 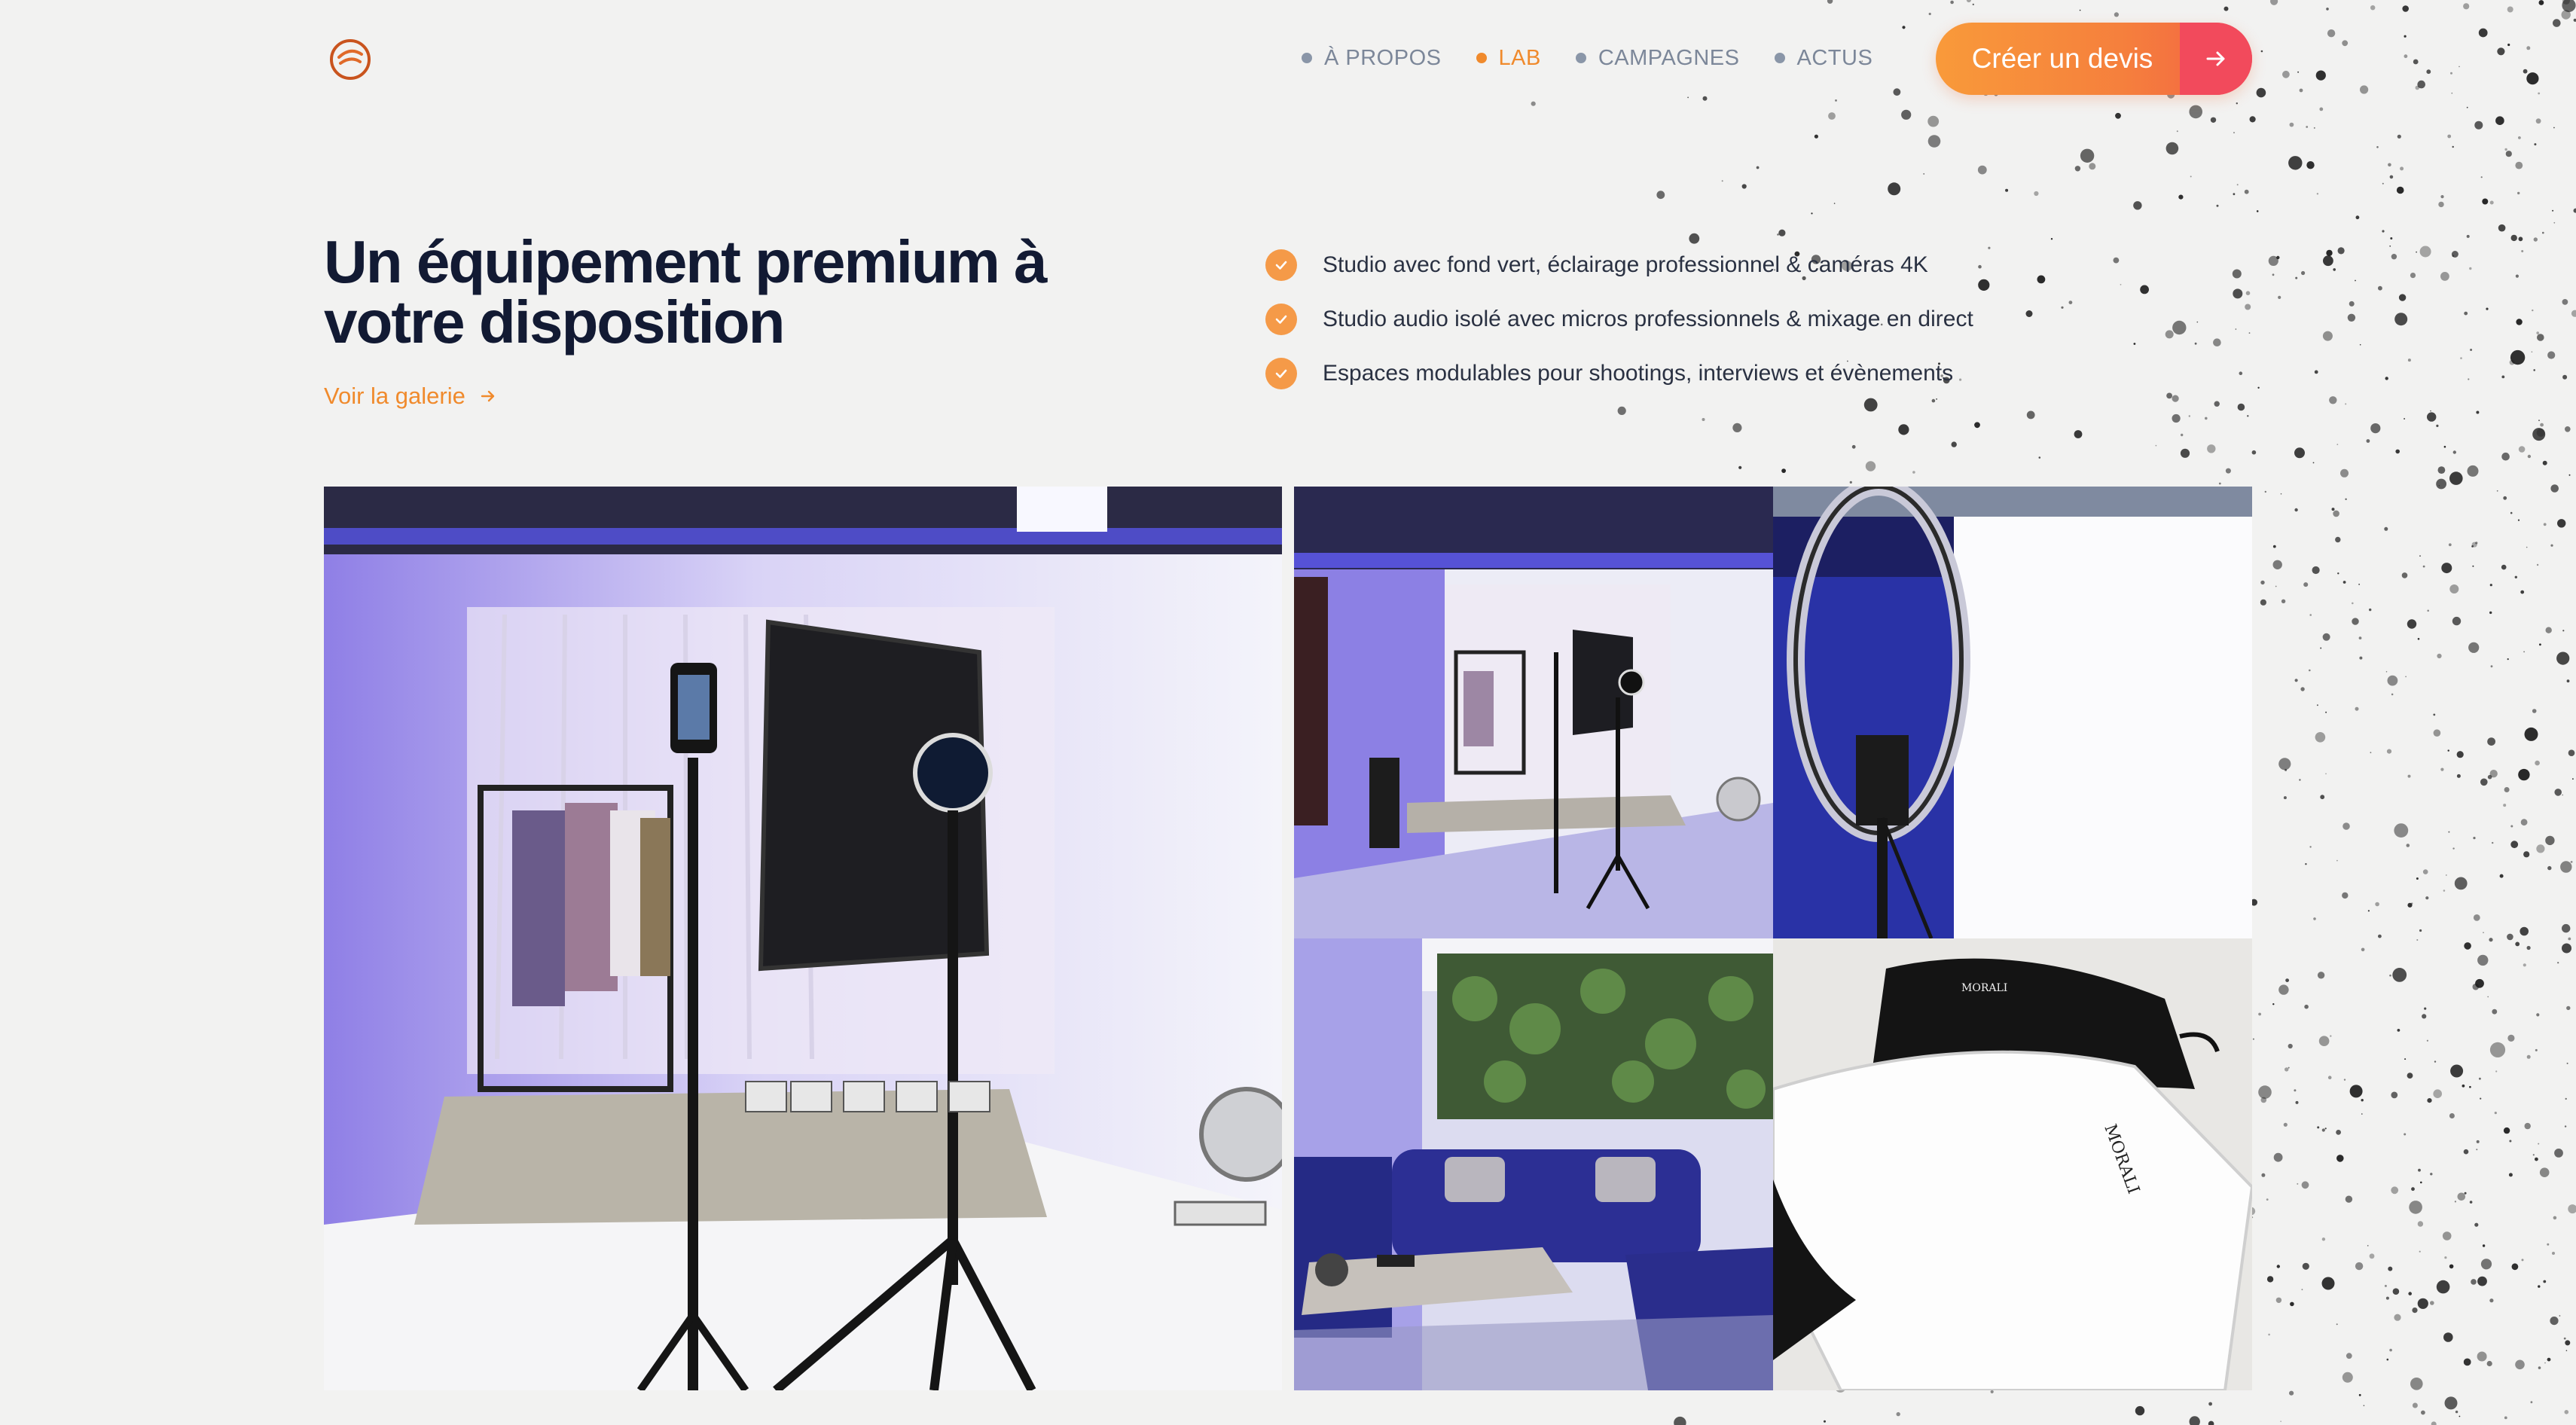 What do you see at coordinates (2094, 59) in the screenshot?
I see `create-quote-button: Créer un devis` at bounding box center [2094, 59].